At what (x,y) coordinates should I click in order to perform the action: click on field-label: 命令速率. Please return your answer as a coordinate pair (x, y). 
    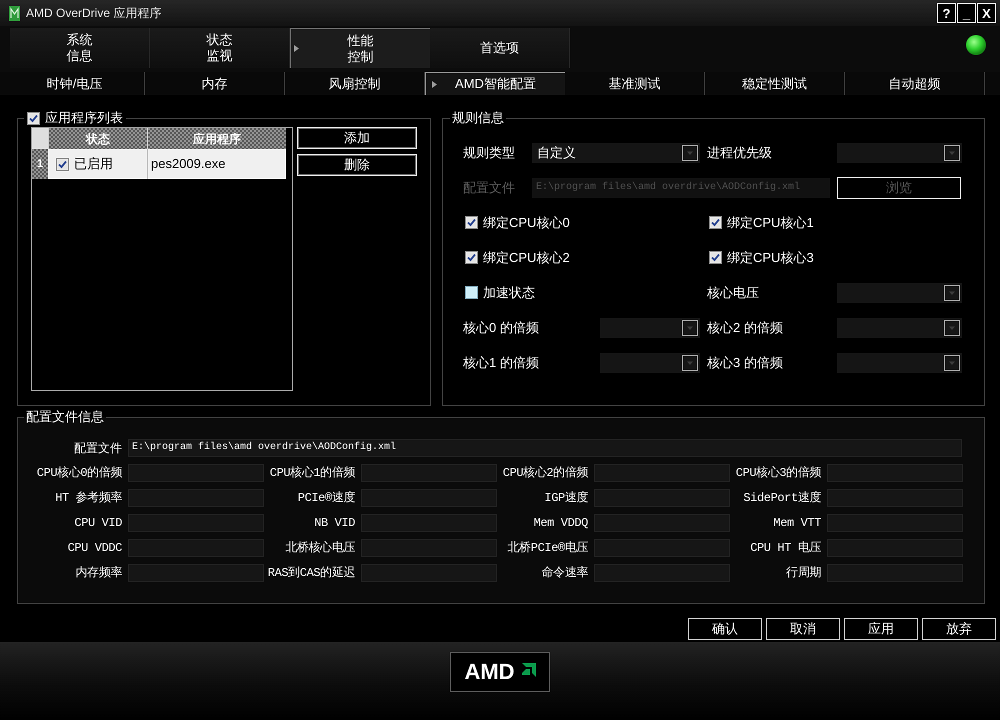
    Looking at the image, I should click on (564, 573).